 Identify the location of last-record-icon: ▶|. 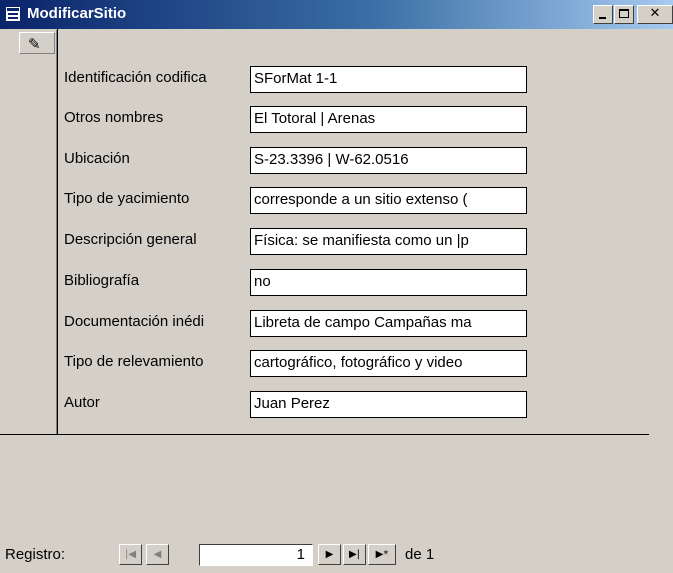
(354, 554).